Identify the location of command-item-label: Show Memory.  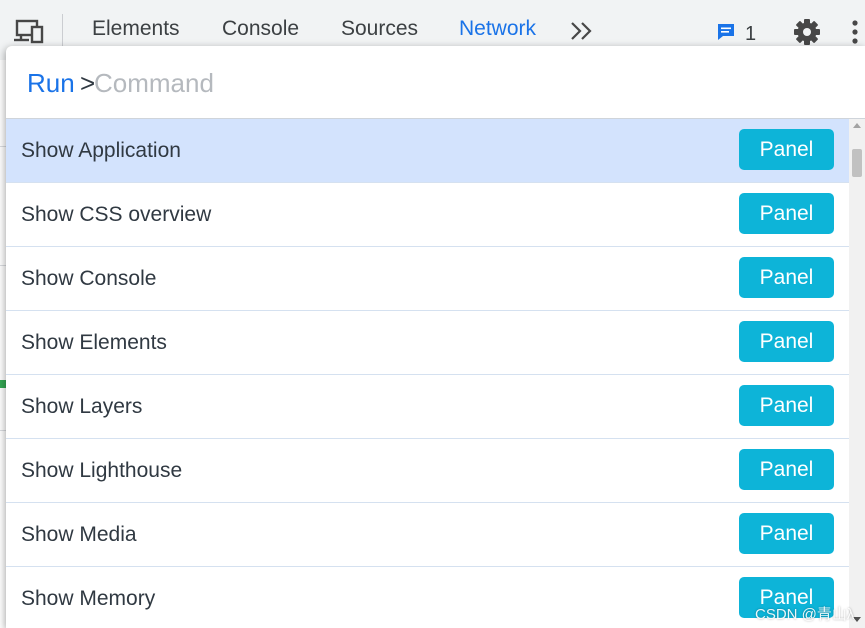
(88, 598).